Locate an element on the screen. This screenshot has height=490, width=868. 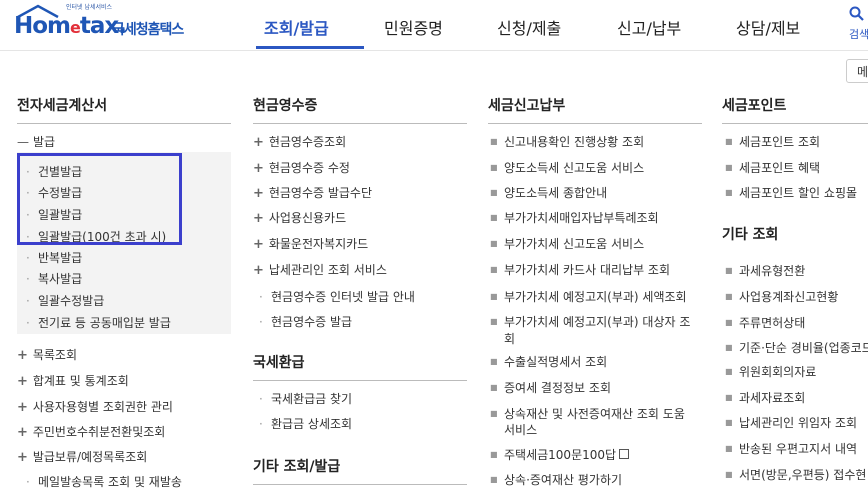
menu-button: 메 is located at coordinates (857, 71).